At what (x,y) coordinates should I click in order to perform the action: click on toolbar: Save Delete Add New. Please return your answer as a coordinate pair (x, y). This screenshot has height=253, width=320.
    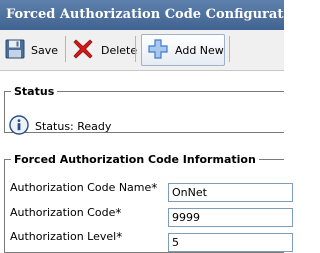
    Looking at the image, I should click on (142, 50).